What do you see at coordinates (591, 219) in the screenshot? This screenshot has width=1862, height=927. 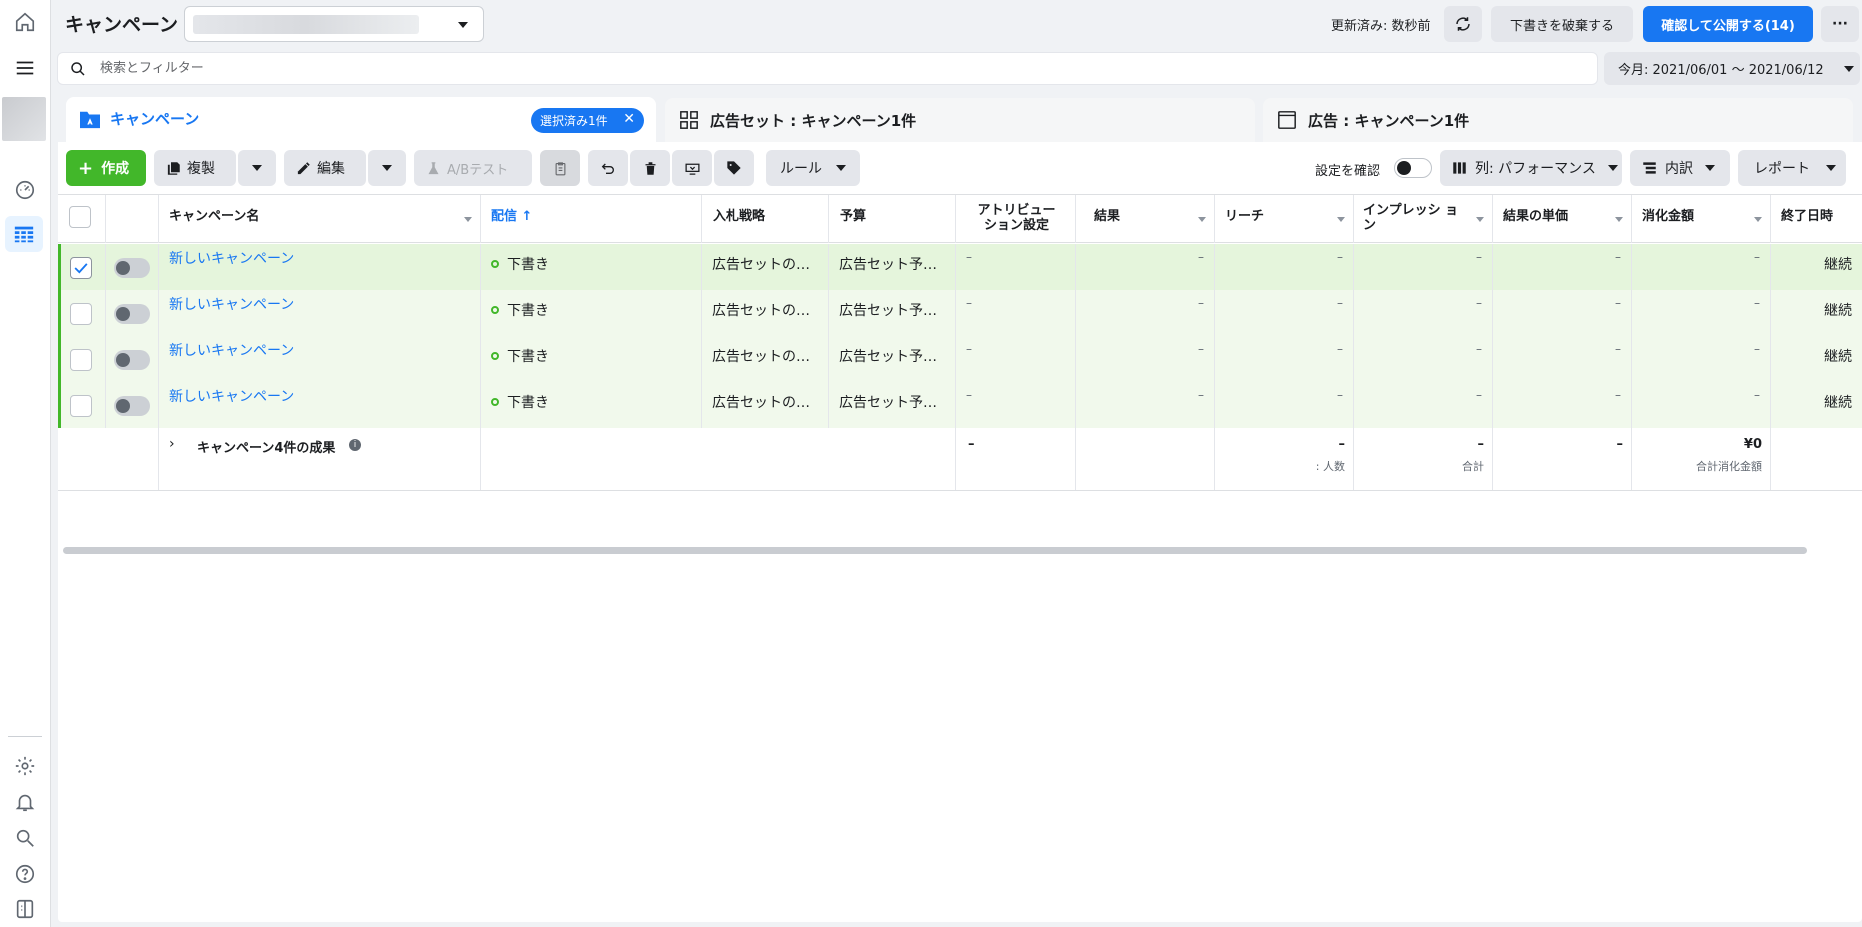 I see `header-delivery: 配信 ↑` at bounding box center [591, 219].